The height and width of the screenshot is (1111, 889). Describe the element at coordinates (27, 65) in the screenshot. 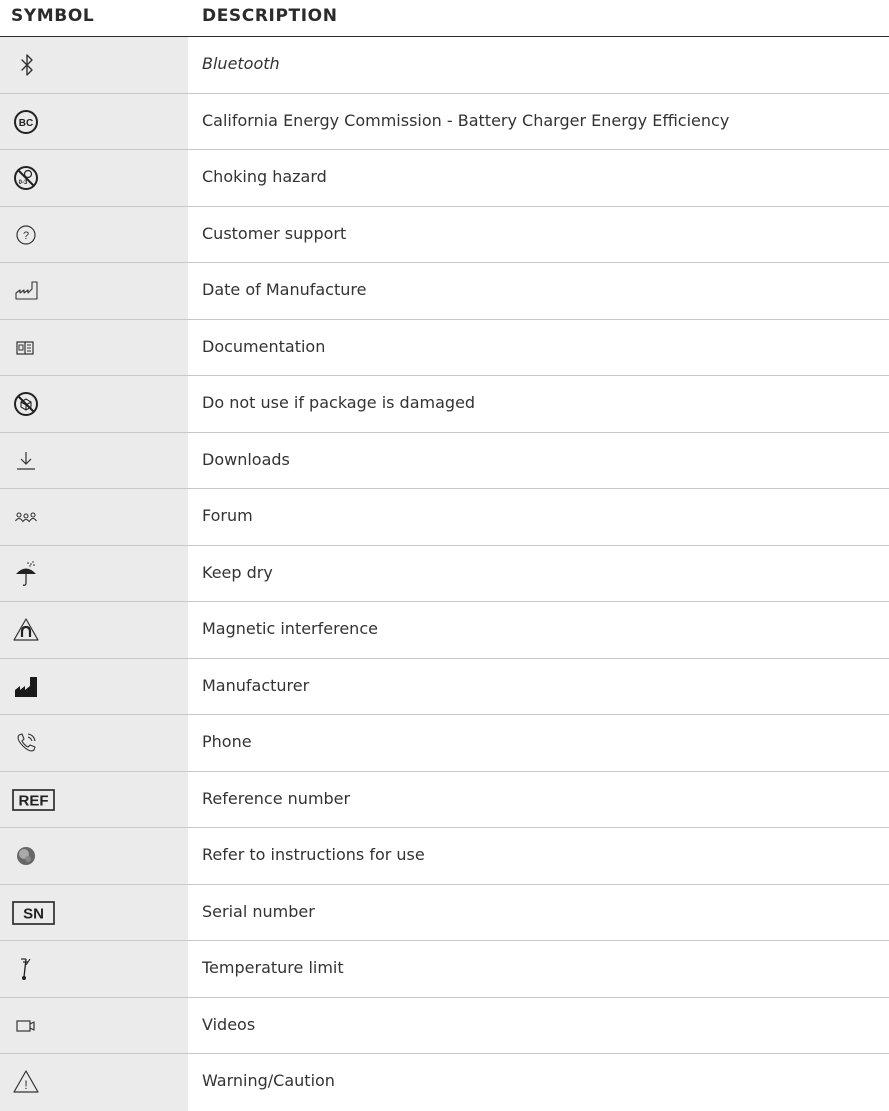

I see `bluetooth-icon` at that location.